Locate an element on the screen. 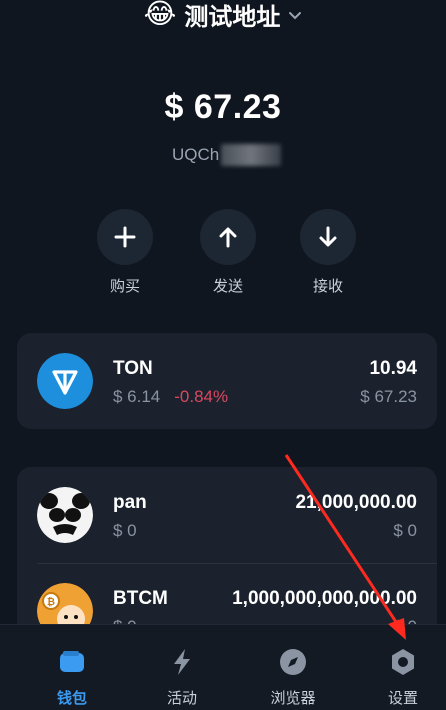  token-name: TON is located at coordinates (133, 368).